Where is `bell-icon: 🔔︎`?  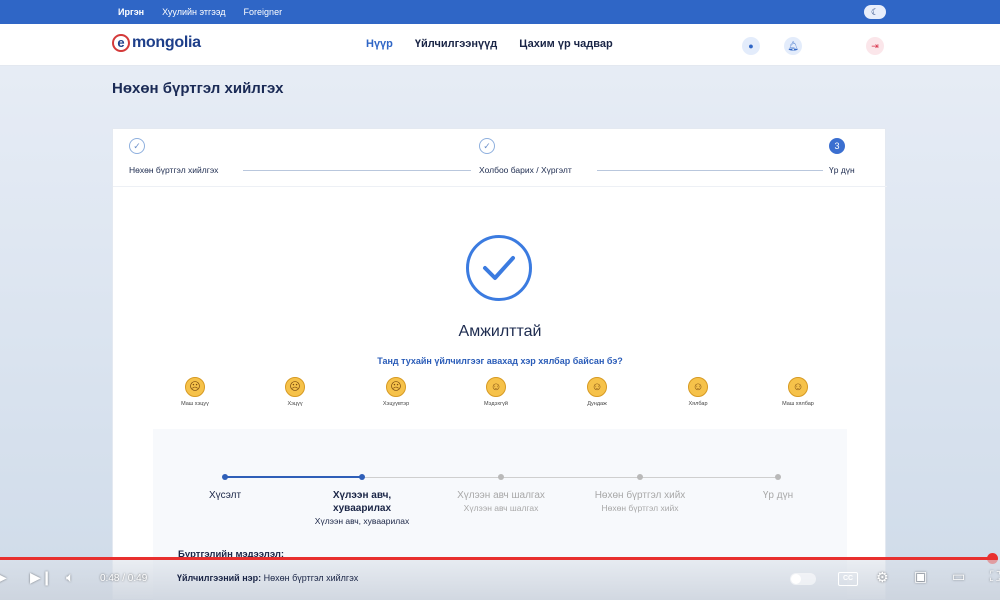
bell-icon: 🔔︎ is located at coordinates (793, 46).